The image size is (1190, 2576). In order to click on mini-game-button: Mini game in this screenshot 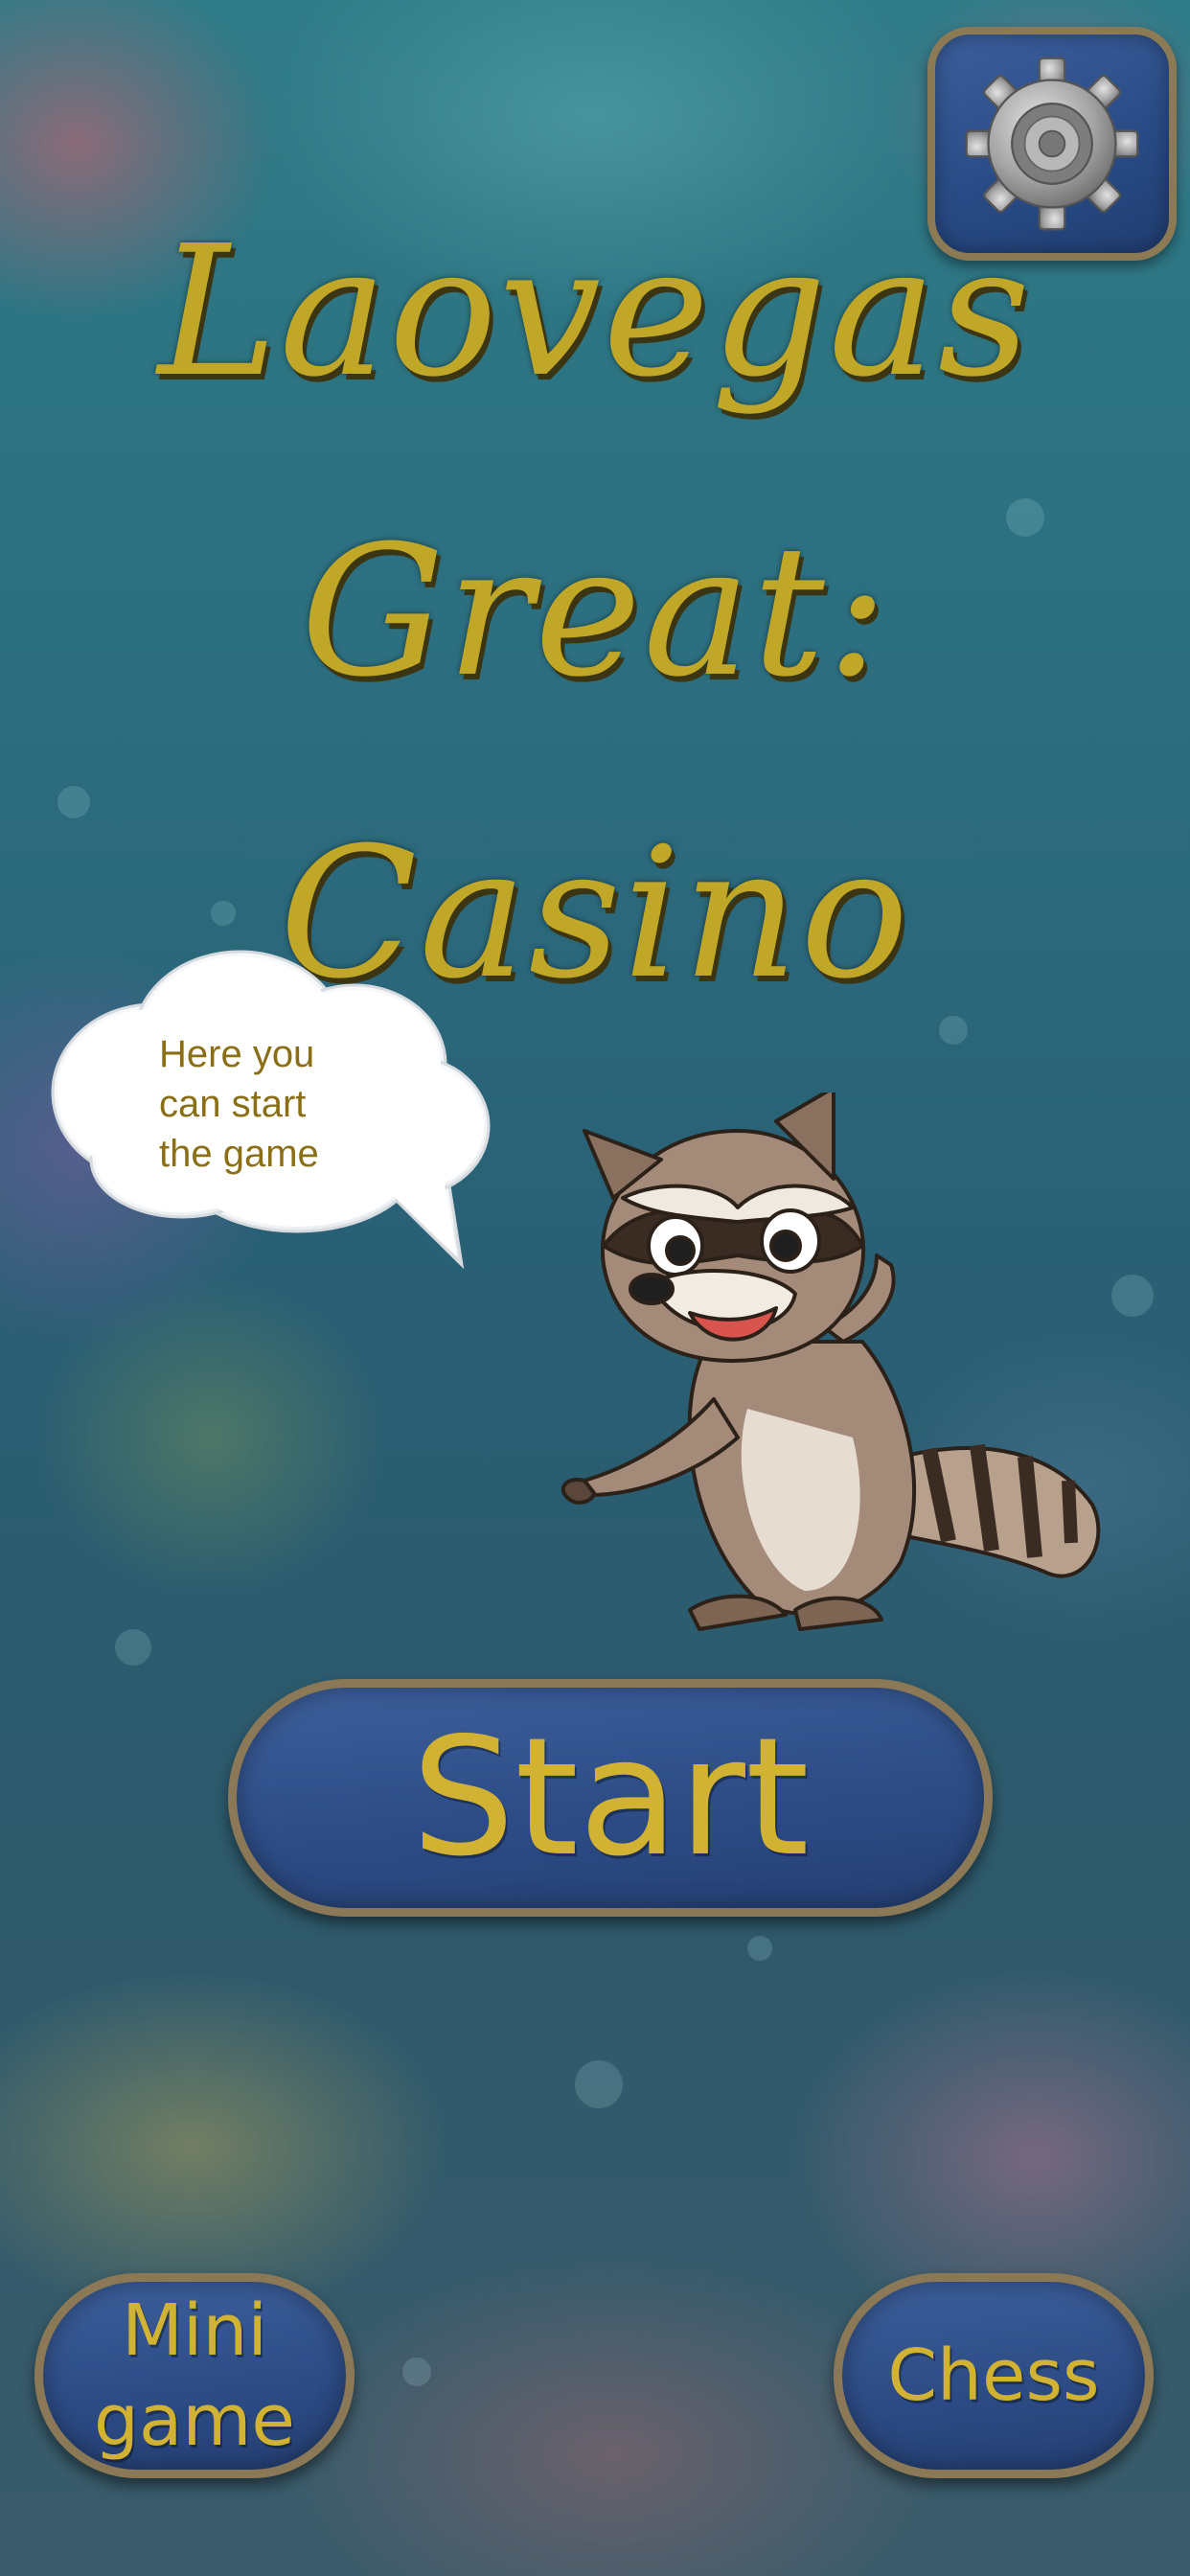, I will do `click(195, 2375)`.